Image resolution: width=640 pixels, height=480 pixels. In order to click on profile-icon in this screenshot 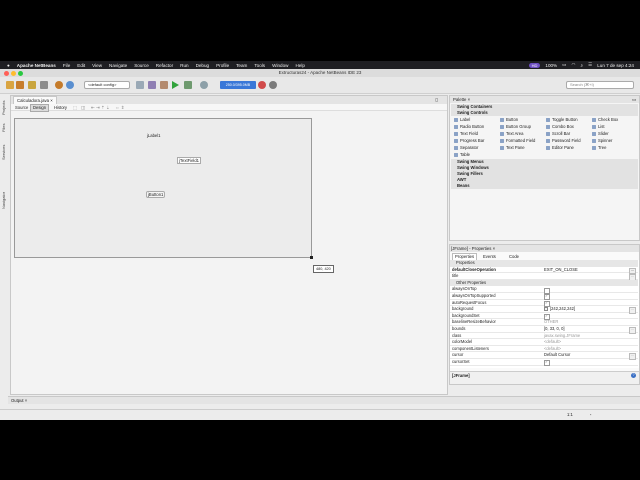, I will do `click(204, 85)`.